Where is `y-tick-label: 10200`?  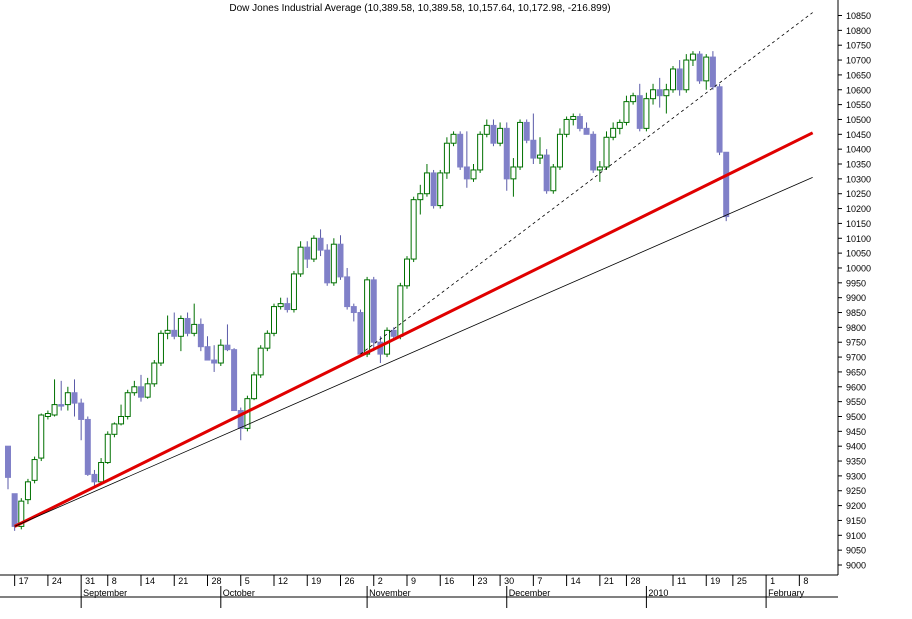 y-tick-label: 10200 is located at coordinates (858, 209).